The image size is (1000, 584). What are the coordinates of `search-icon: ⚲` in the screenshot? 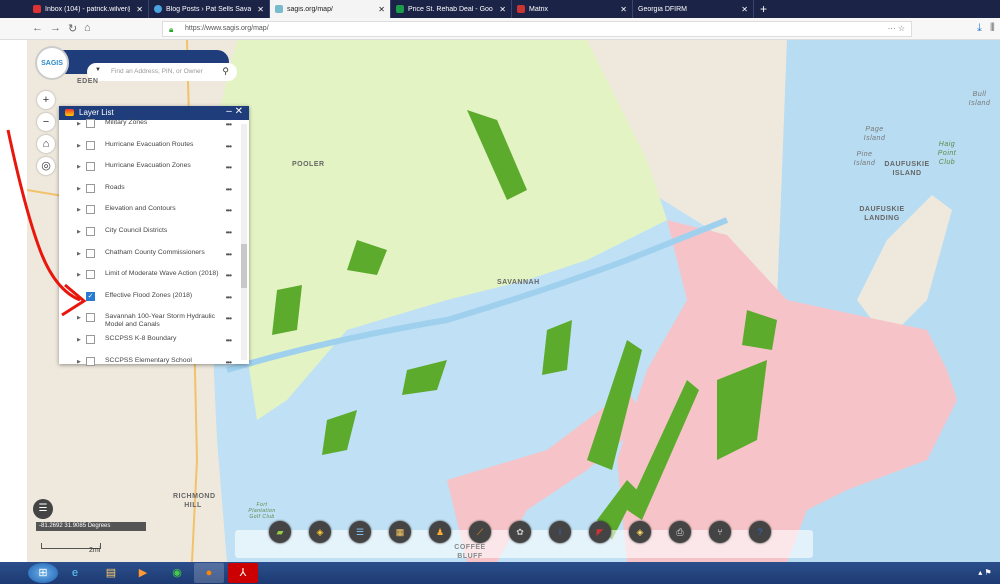 It's located at (225, 71).